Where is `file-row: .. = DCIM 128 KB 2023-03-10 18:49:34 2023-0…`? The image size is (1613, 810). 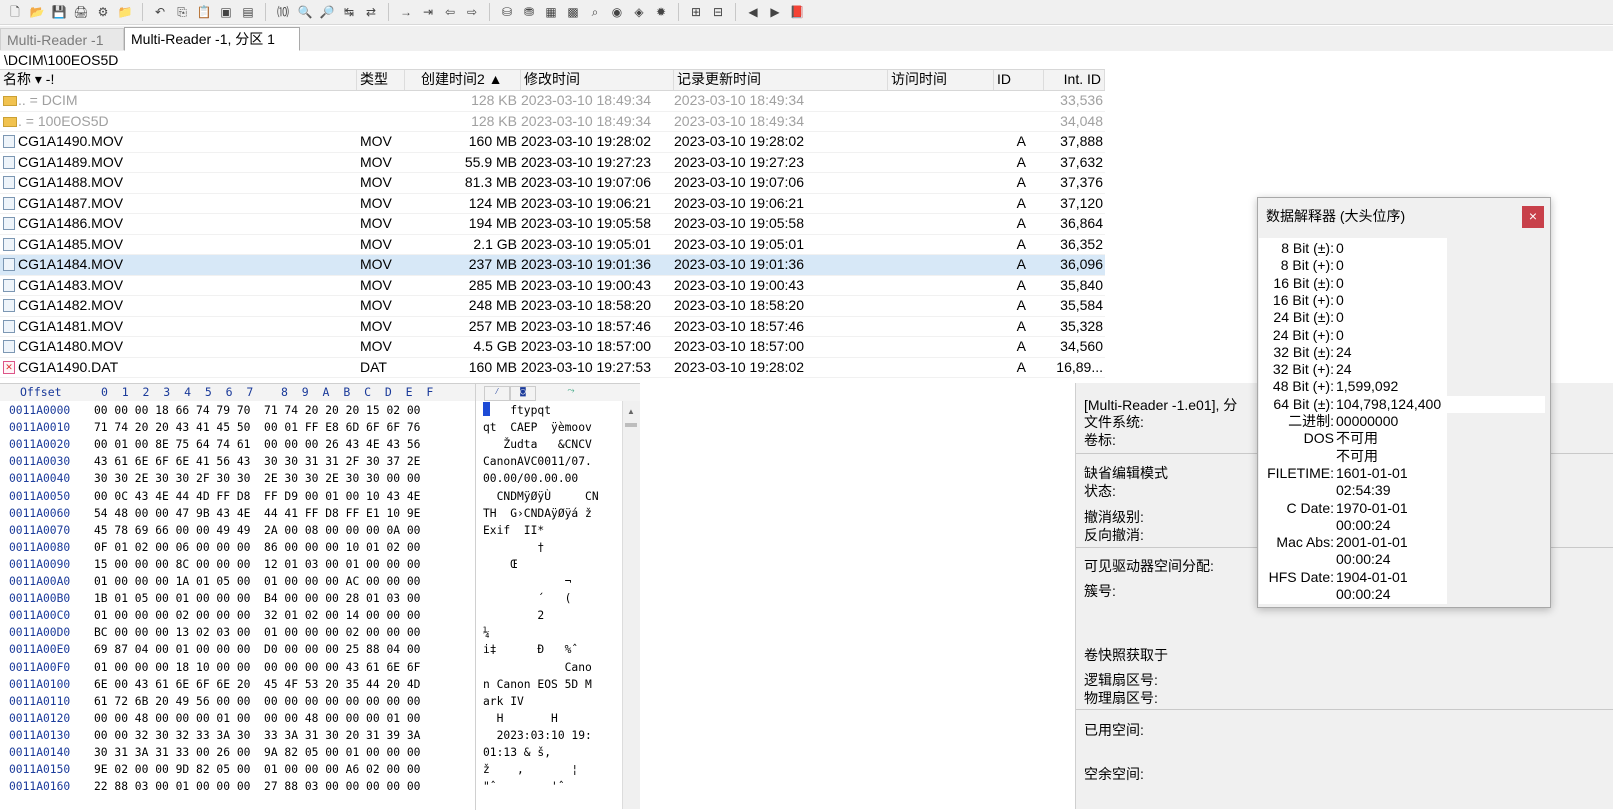
file-row: .. = DCIM 128 KB 2023-03-10 18:49:34 2023-0… is located at coordinates (552, 101).